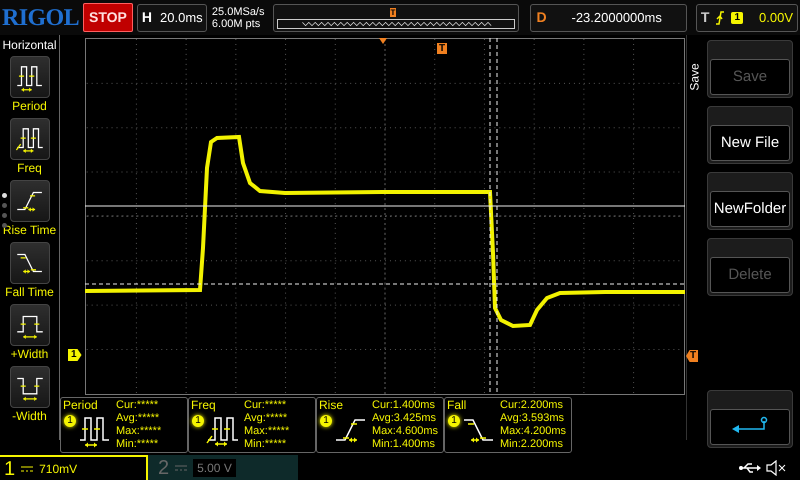 The height and width of the screenshot is (480, 800). Describe the element at coordinates (404, 444) in the screenshot. I see `measurement-value: Min:1.400ms` at that location.